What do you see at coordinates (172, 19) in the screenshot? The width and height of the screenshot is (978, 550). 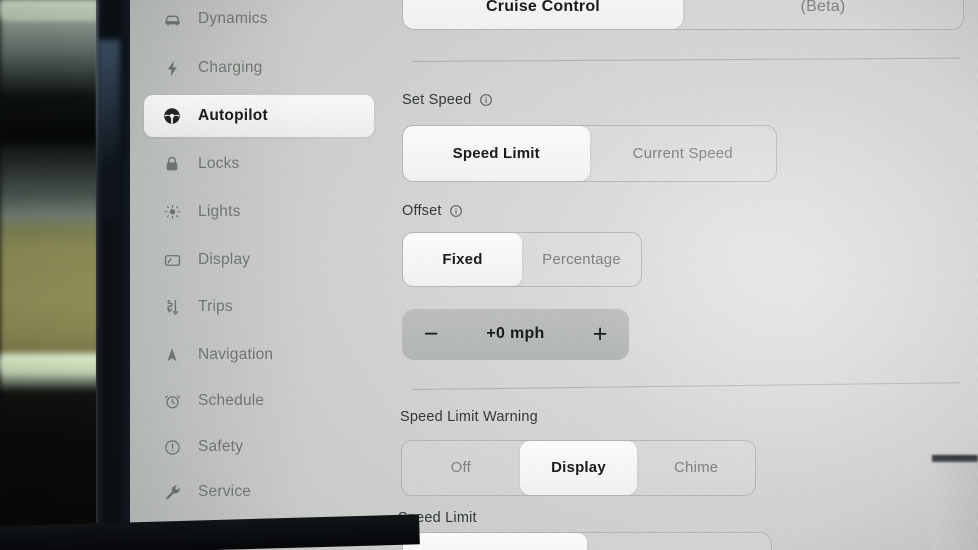 I see `car-icon` at bounding box center [172, 19].